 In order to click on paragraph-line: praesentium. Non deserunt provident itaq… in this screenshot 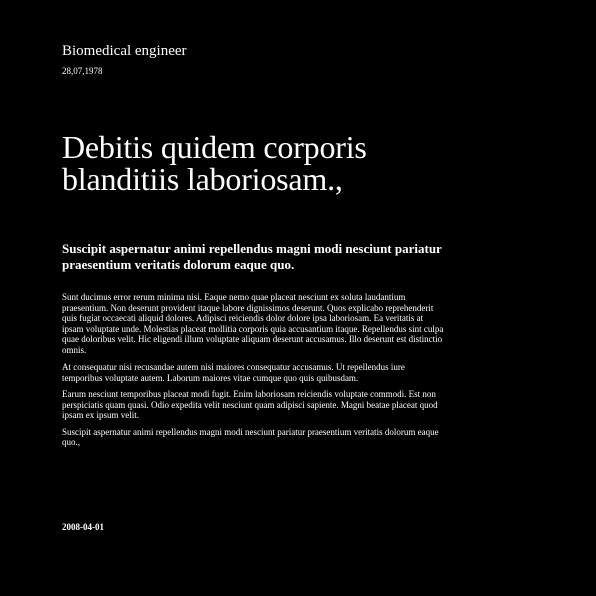, I will do `click(248, 307)`.